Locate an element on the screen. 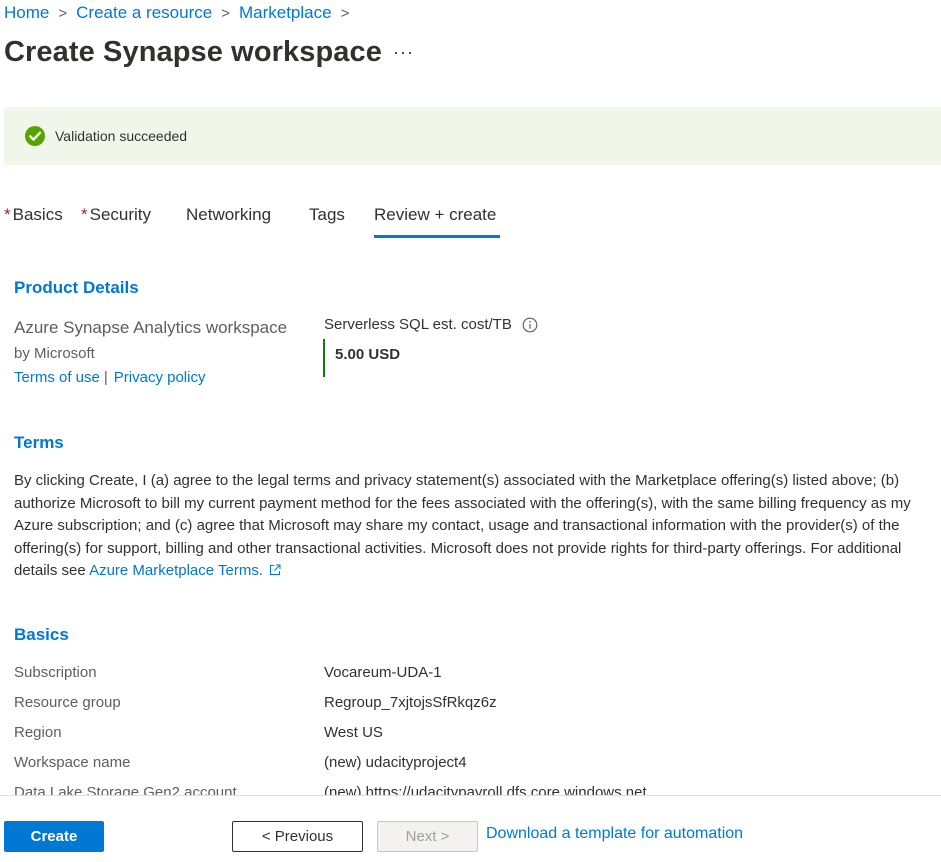 Image resolution: width=941 pixels, height=862 pixels. privacy-policy-link: Privacy policy is located at coordinates (160, 377).